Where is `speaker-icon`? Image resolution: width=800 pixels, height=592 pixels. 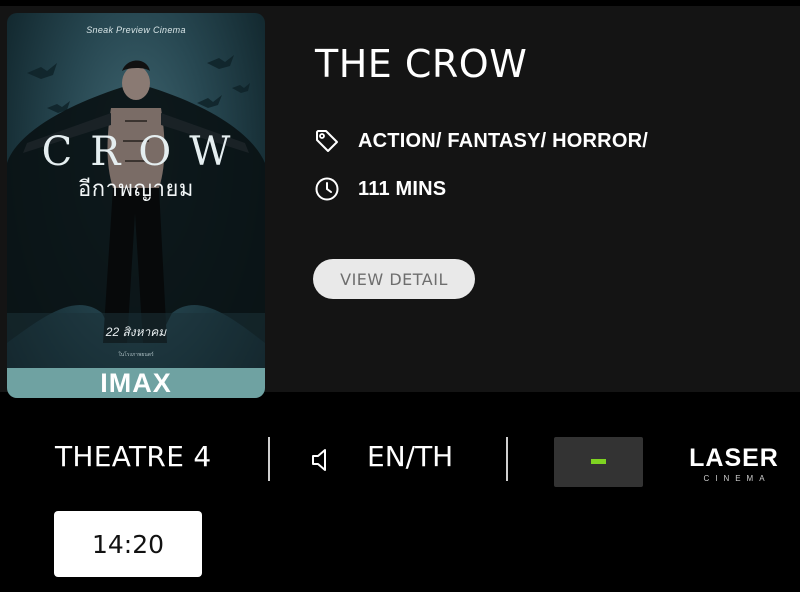
speaker-icon is located at coordinates (322, 462).